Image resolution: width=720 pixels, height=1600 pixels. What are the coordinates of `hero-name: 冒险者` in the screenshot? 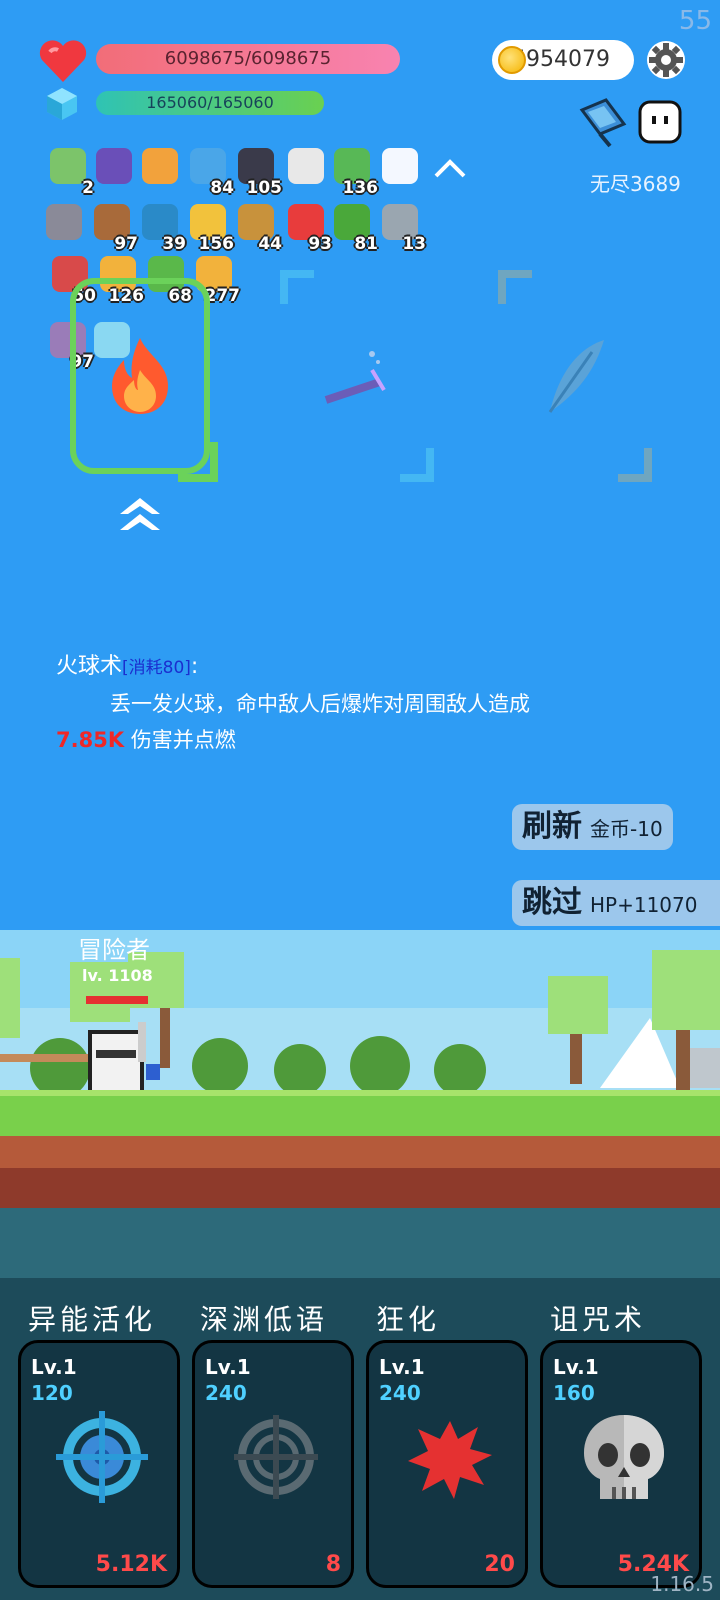 It's located at (114, 950).